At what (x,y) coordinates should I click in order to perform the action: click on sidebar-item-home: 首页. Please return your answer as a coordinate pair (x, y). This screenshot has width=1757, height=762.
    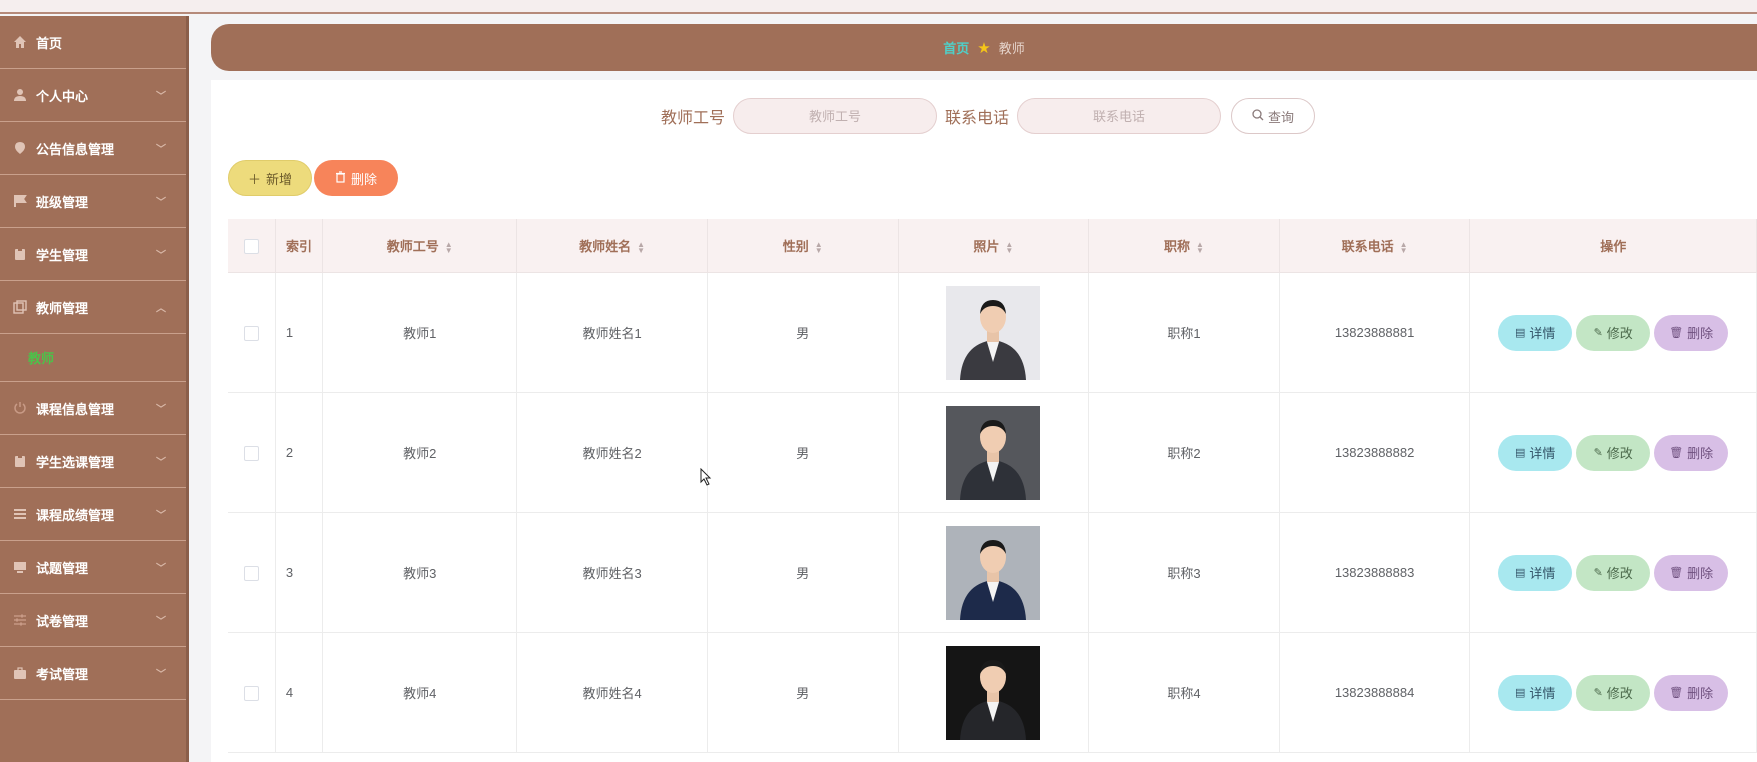
    Looking at the image, I should click on (93, 42).